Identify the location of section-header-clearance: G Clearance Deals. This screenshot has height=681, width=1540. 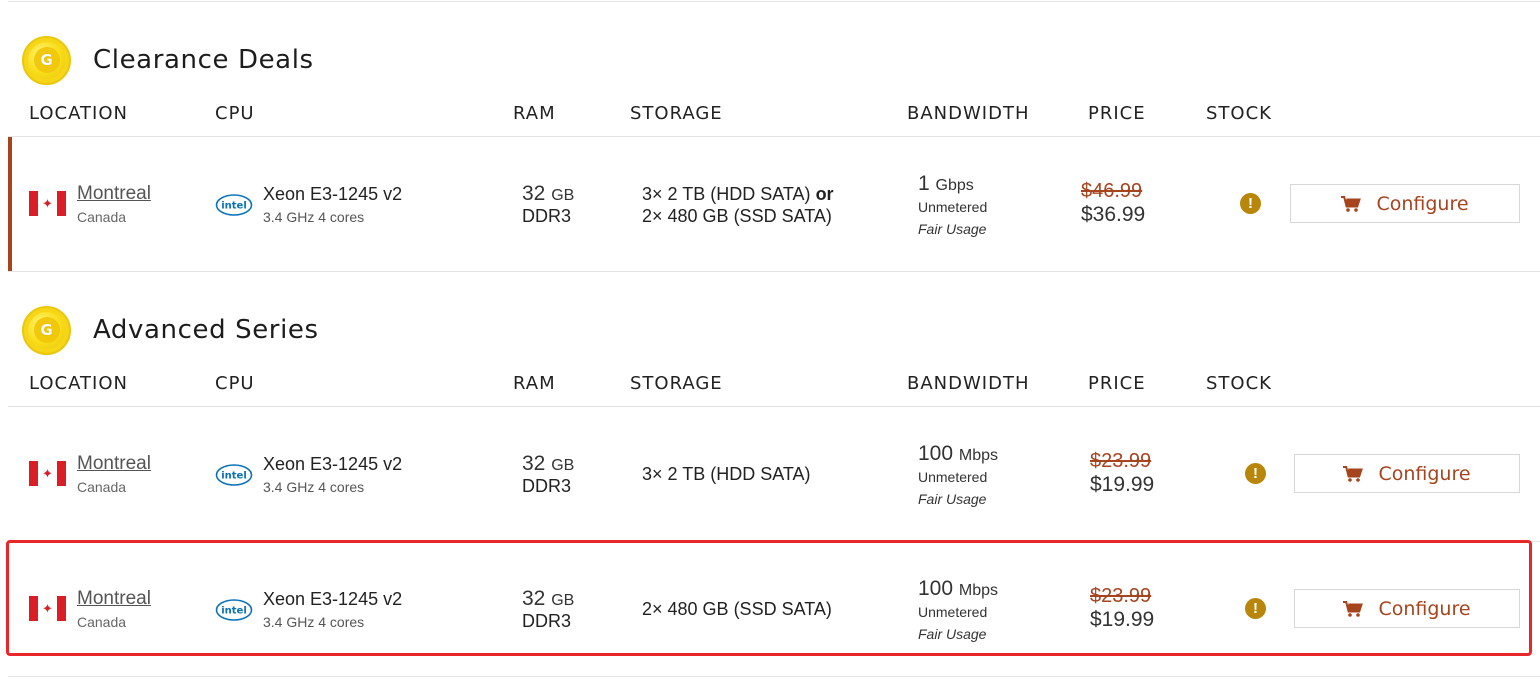
(168, 60).